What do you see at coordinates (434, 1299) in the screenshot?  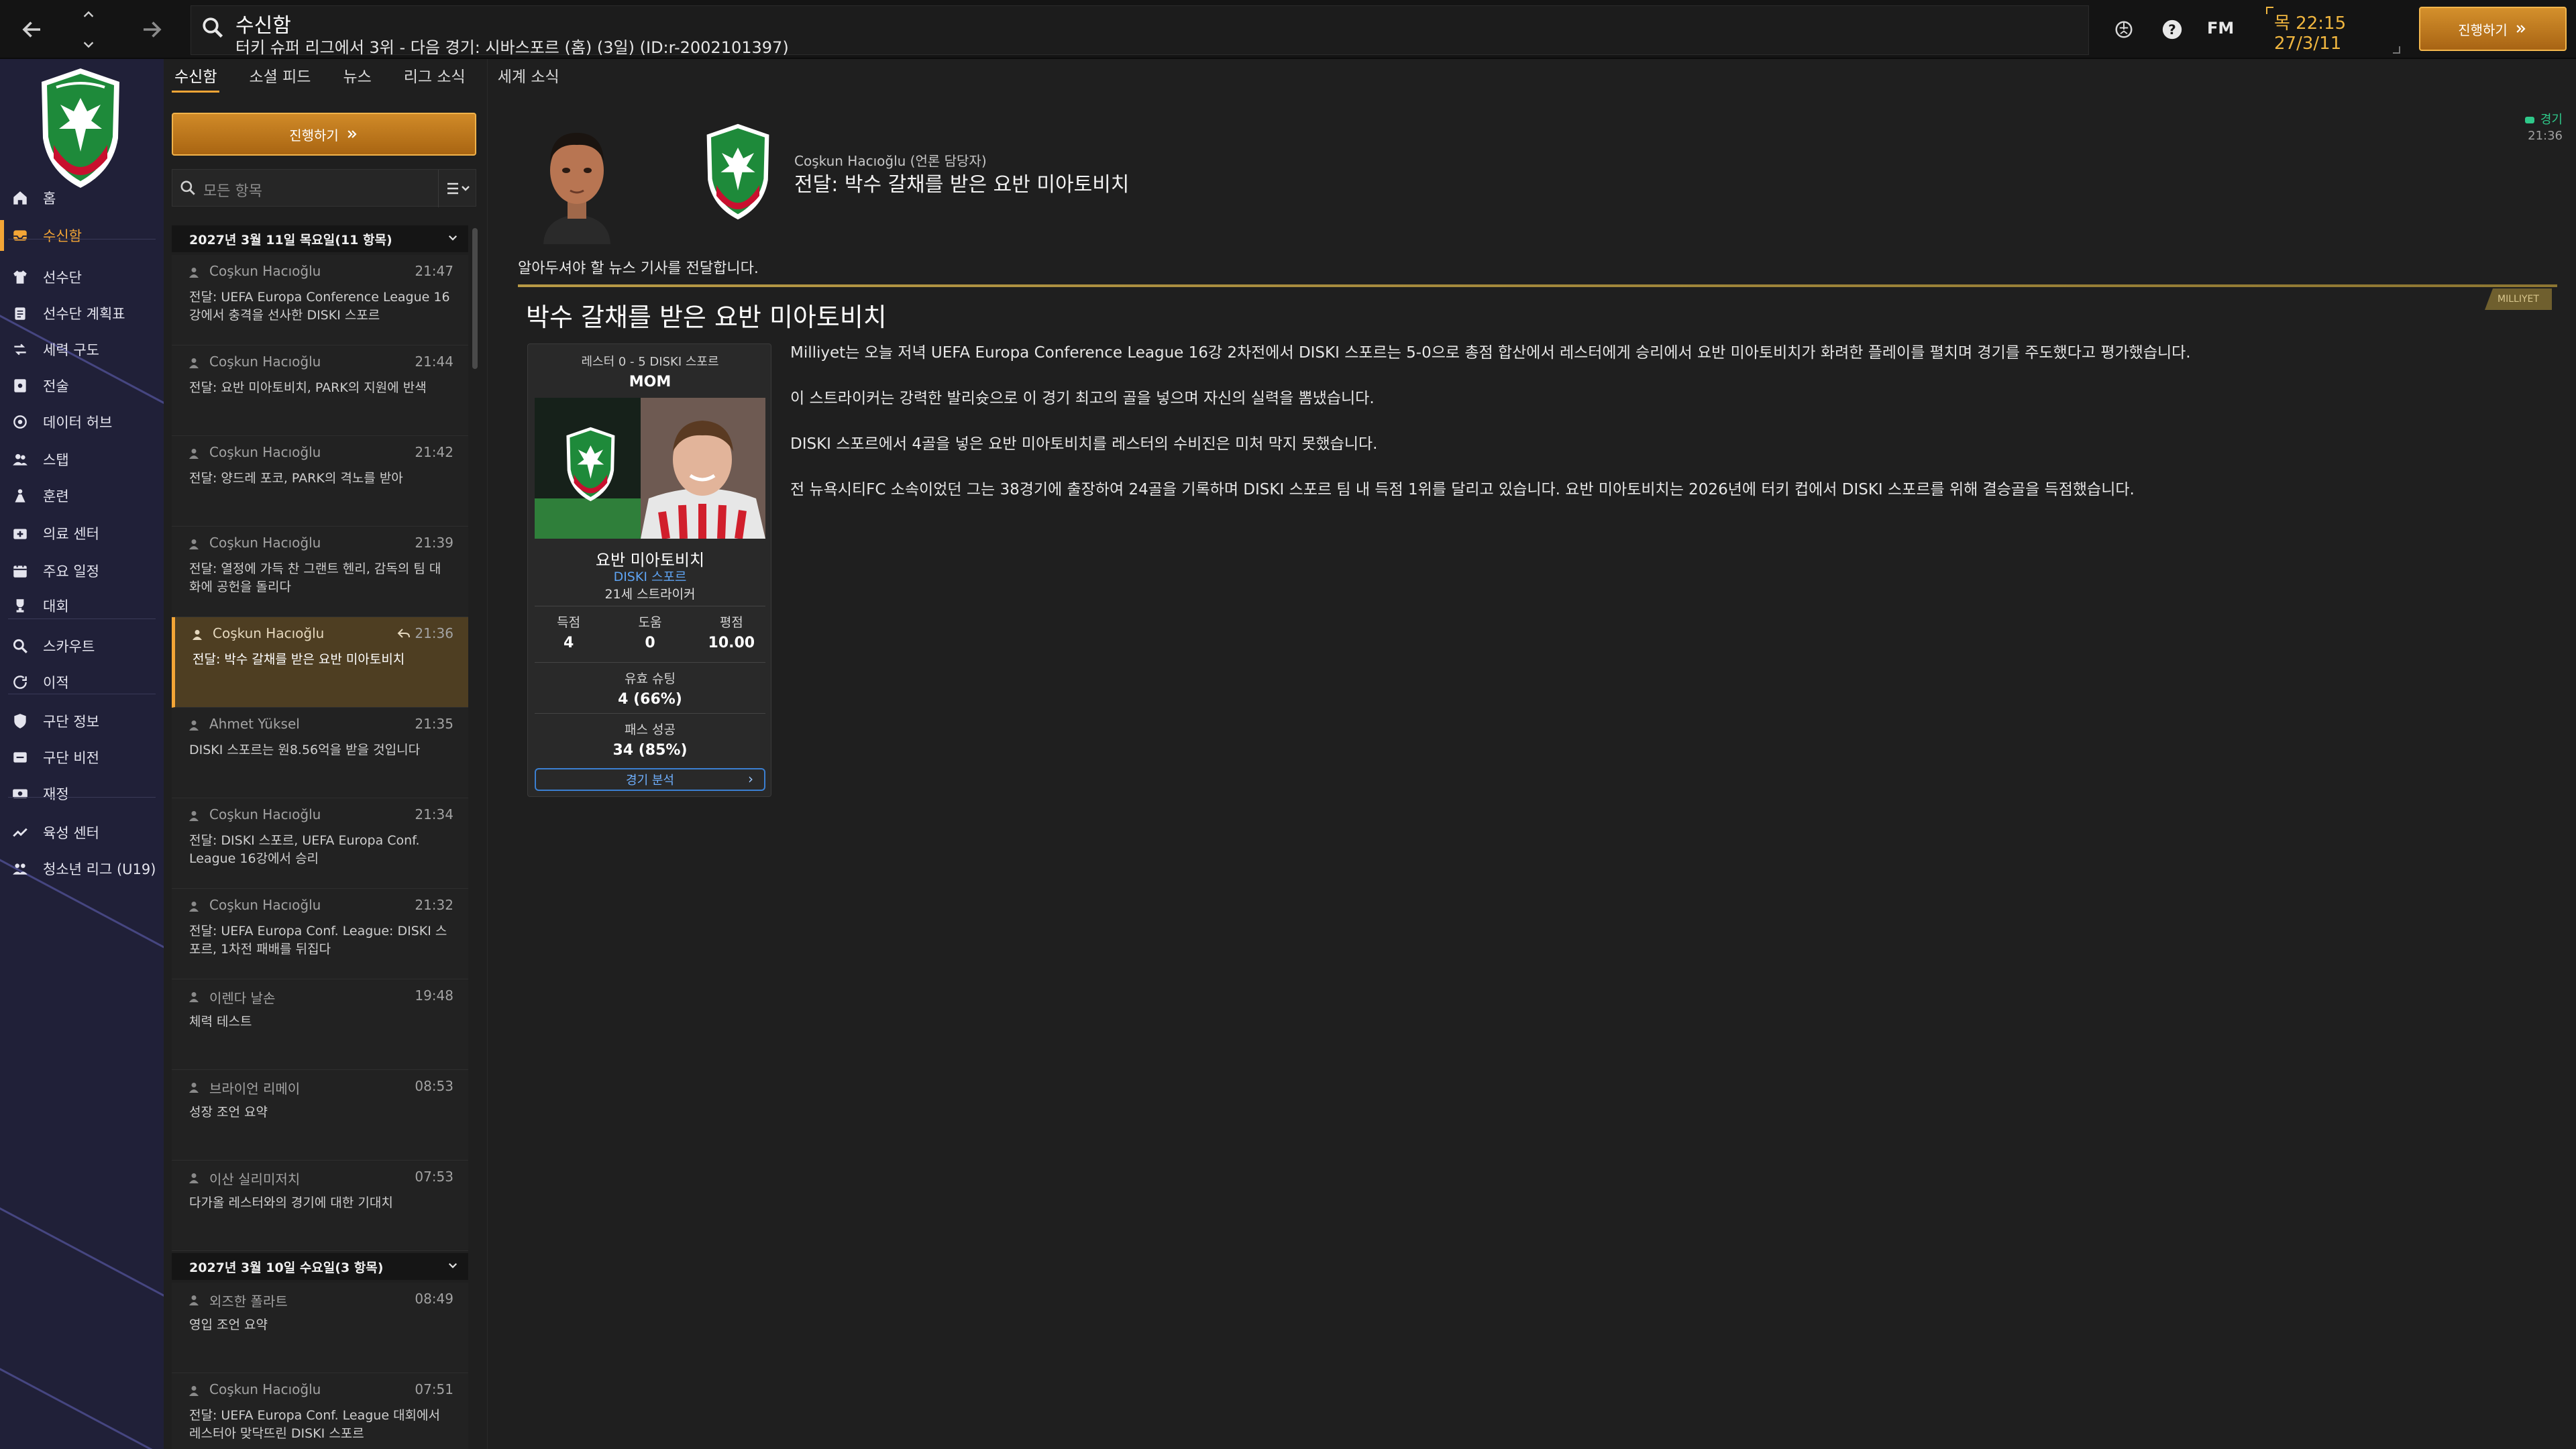 I see `message-time: 08:49` at bounding box center [434, 1299].